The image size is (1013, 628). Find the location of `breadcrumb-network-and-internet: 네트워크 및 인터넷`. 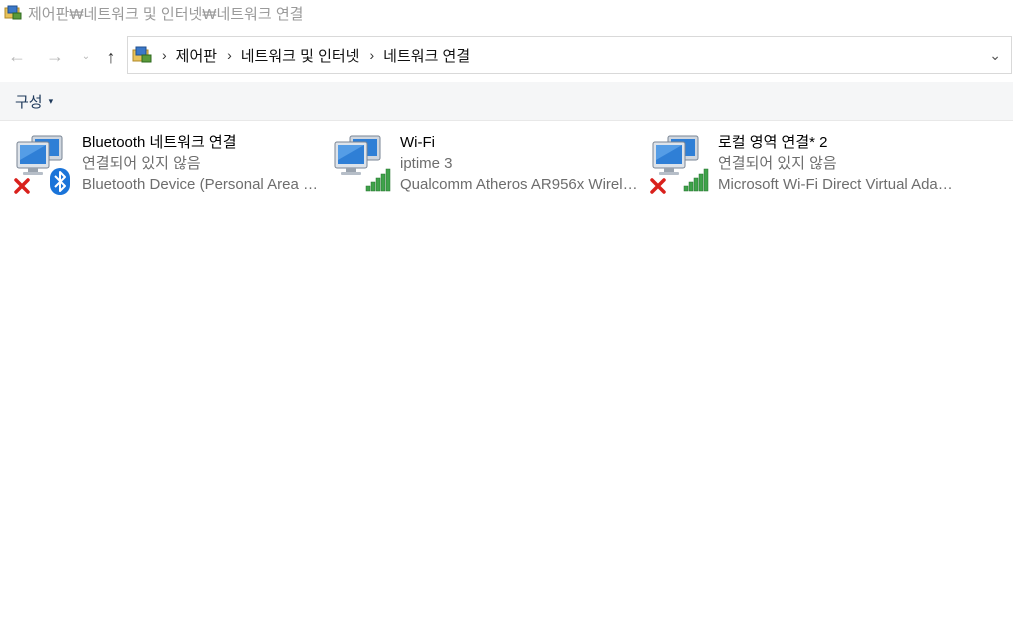

breadcrumb-network-and-internet: 네트워크 및 인터넷 is located at coordinates (300, 55).